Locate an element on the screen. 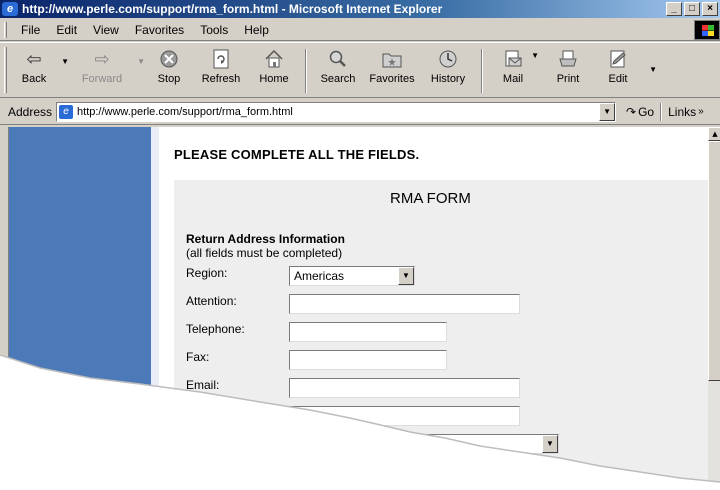 The width and height of the screenshot is (720, 490). search-icon is located at coordinates (338, 59).